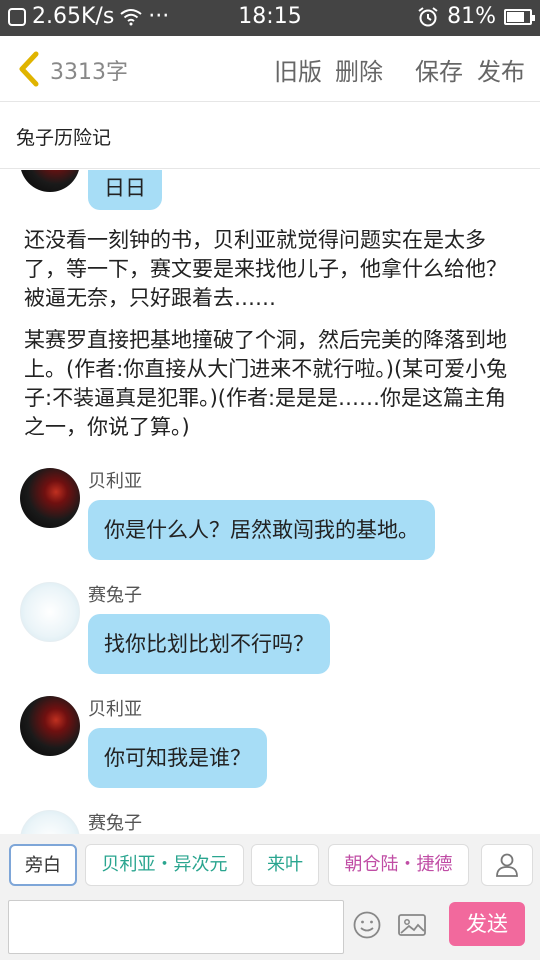 The image size is (540, 960). What do you see at coordinates (501, 69) in the screenshot?
I see `publish-button: 发布` at bounding box center [501, 69].